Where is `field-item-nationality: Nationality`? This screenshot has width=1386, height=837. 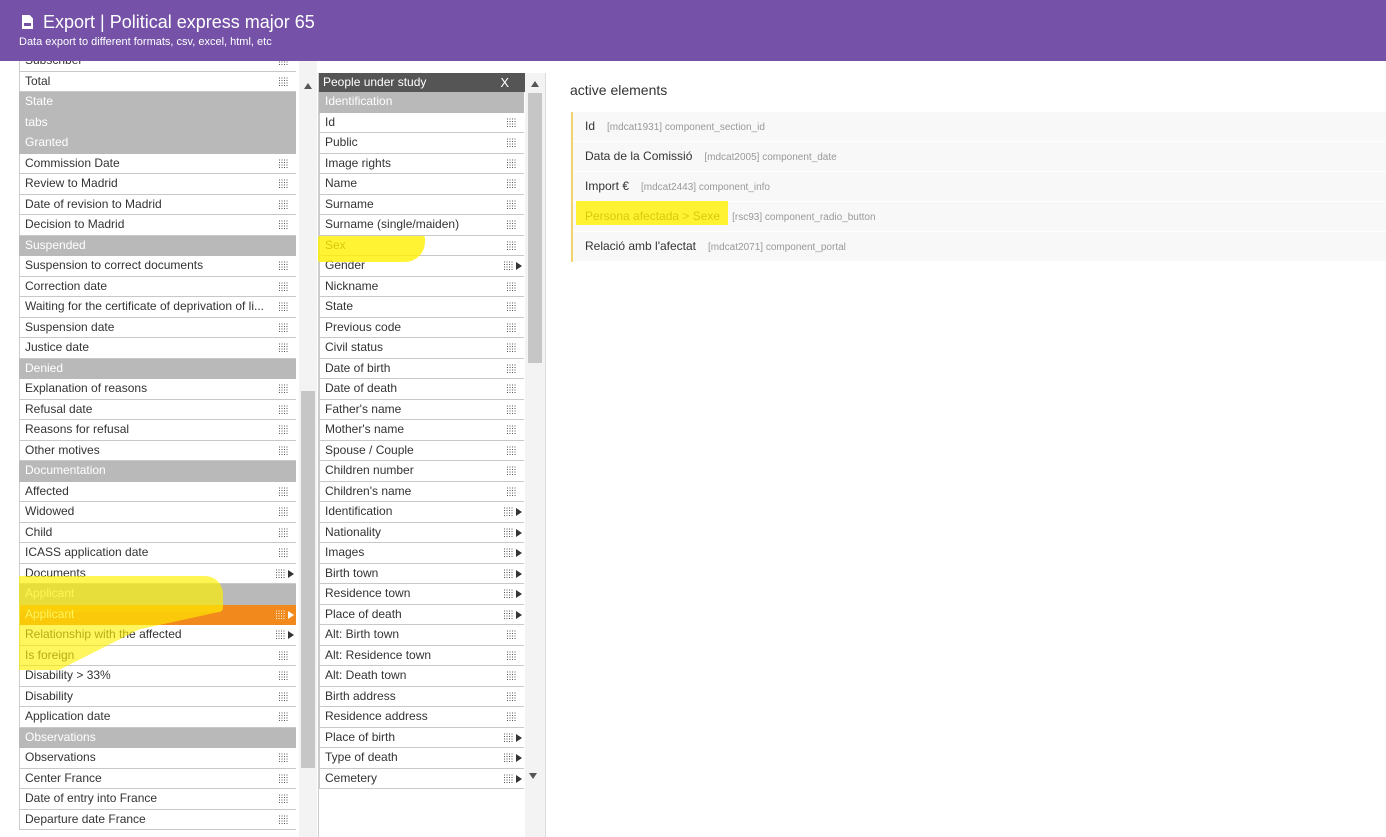 field-item-nationality: Nationality is located at coordinates (421, 532).